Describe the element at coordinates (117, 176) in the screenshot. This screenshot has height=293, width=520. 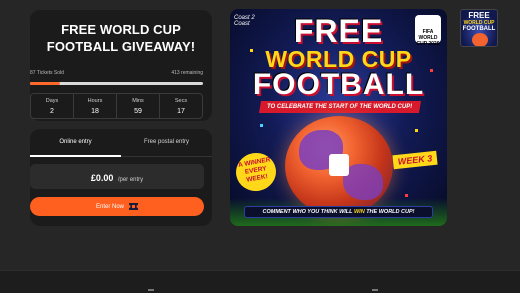
I see `price-display: £0.00 /per entry` at that location.